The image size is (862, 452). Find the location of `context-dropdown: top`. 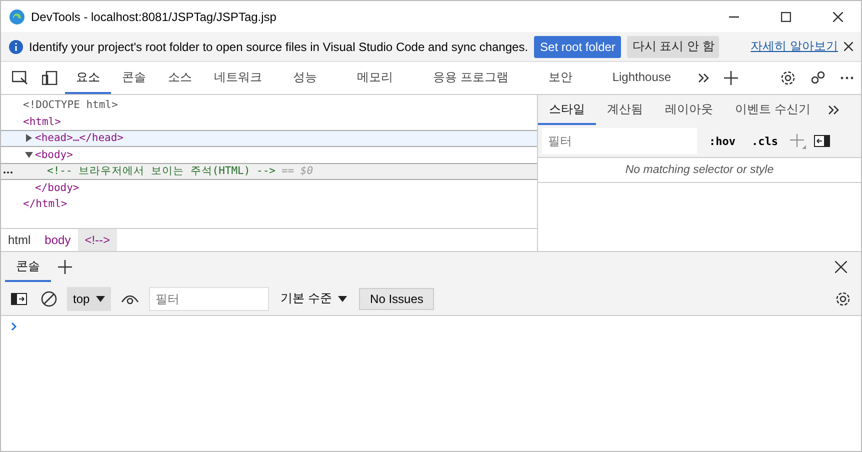

context-dropdown: top is located at coordinates (89, 298).